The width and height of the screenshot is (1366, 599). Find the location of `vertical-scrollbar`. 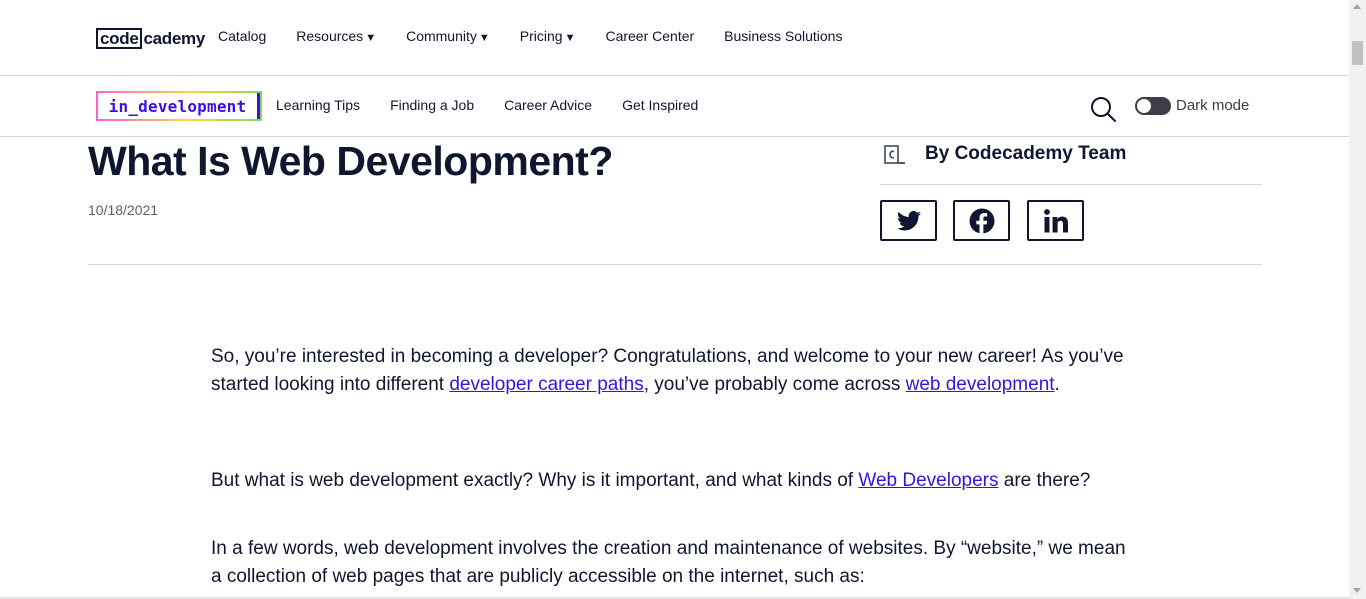

vertical-scrollbar is located at coordinates (1357, 299).